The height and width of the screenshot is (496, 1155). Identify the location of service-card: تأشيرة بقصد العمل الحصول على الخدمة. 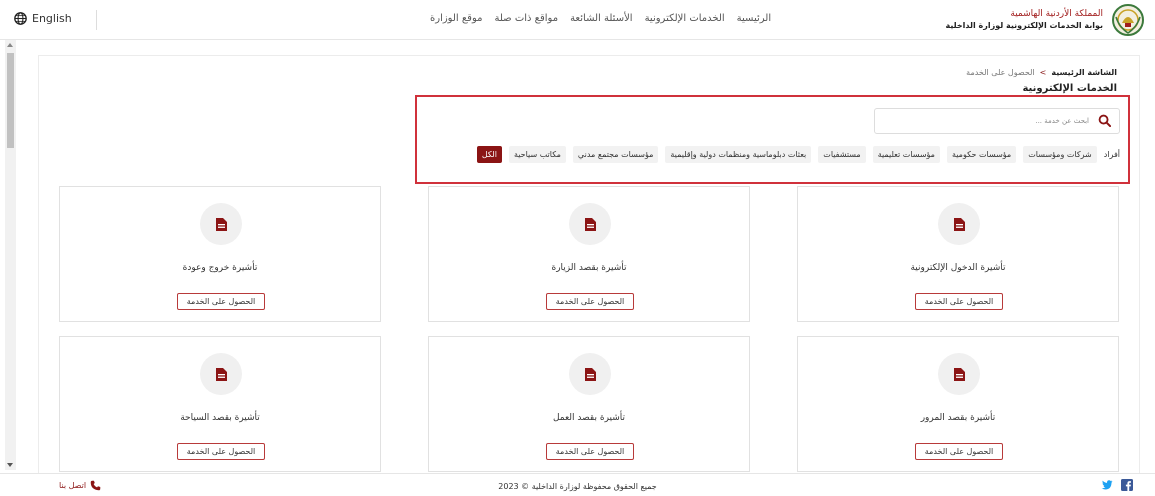
(589, 404).